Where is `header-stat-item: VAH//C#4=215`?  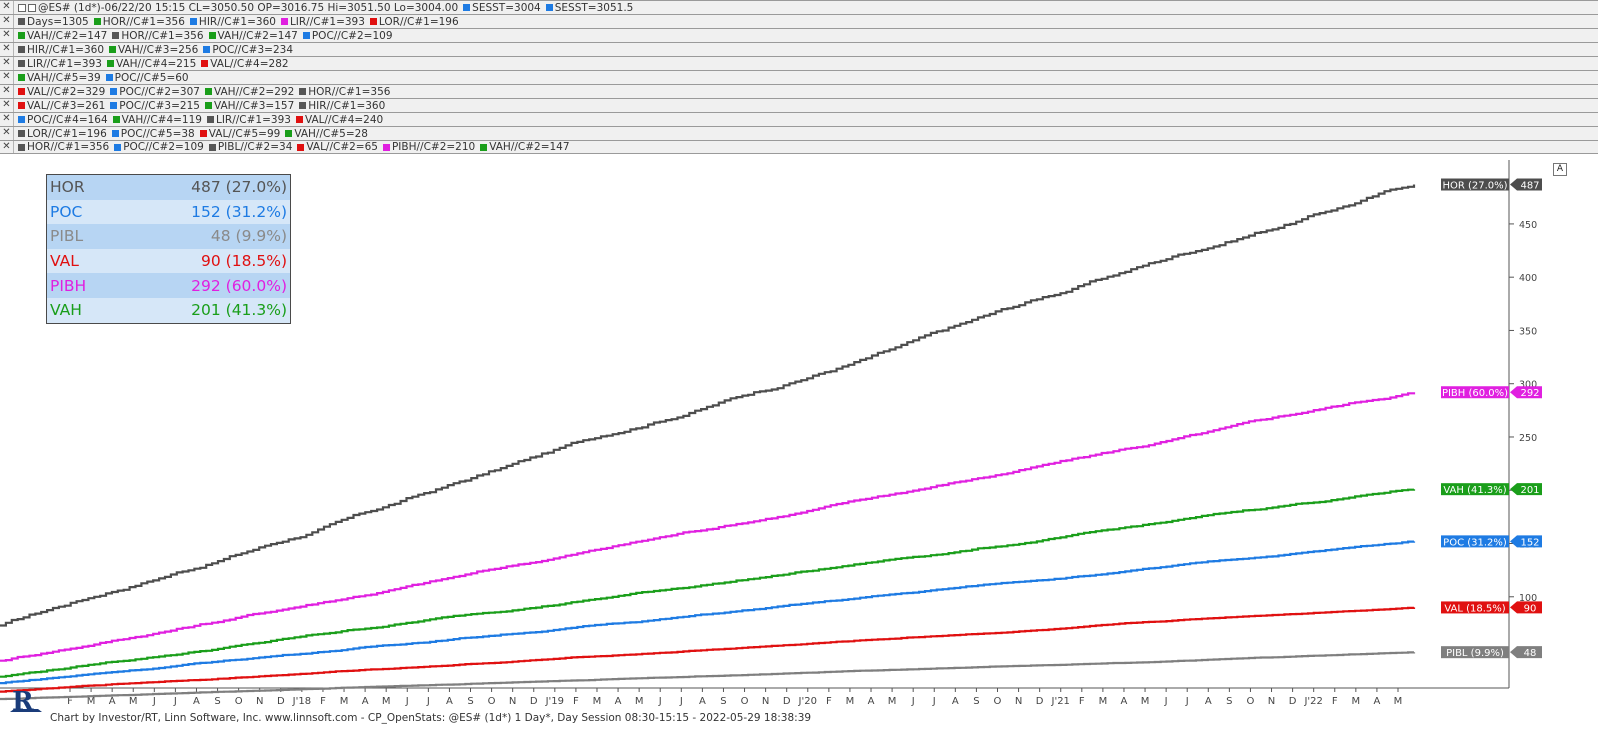 header-stat-item: VAH//C#4=215 is located at coordinates (151, 63).